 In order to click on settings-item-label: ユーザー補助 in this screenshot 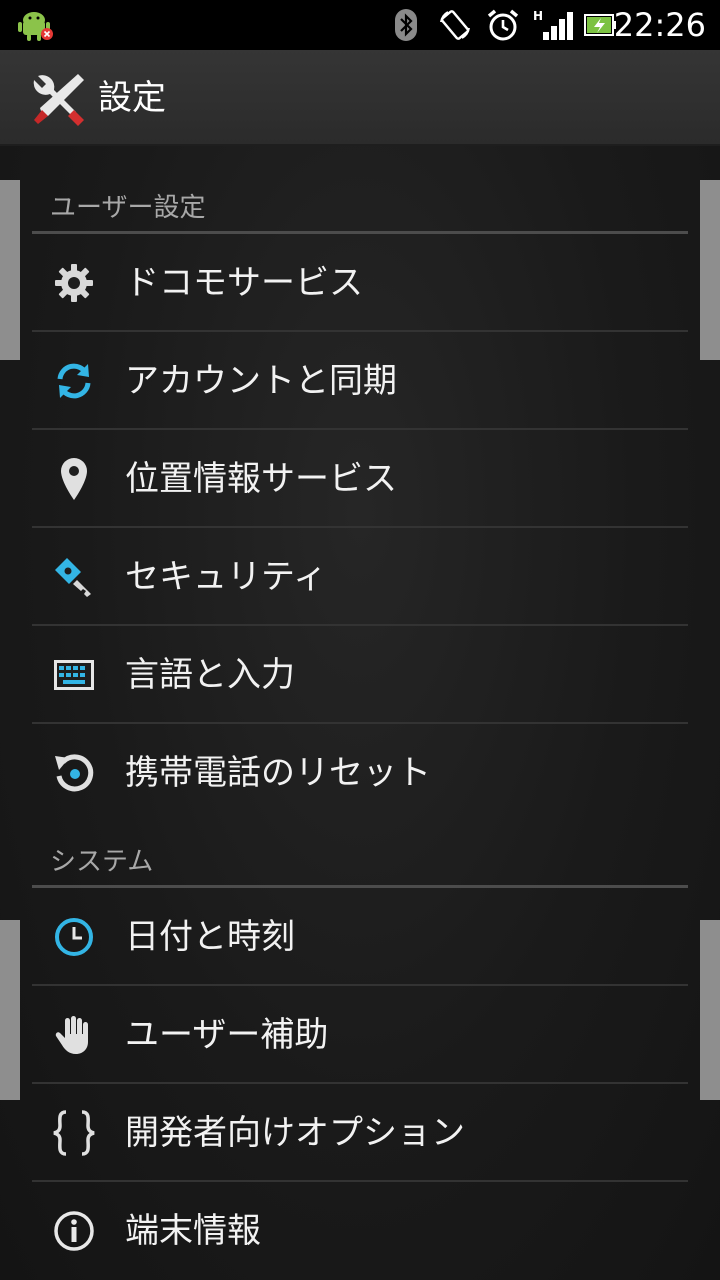, I will do `click(227, 1035)`.